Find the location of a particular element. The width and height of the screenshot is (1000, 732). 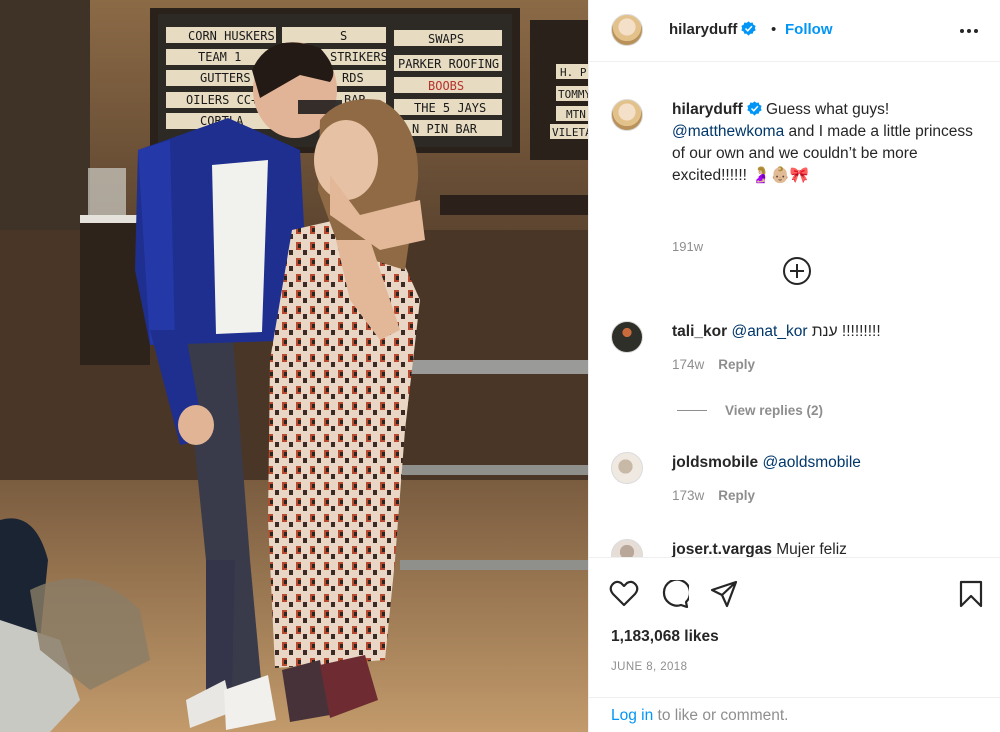

login-suffix: to like or comment. is located at coordinates (721, 715).